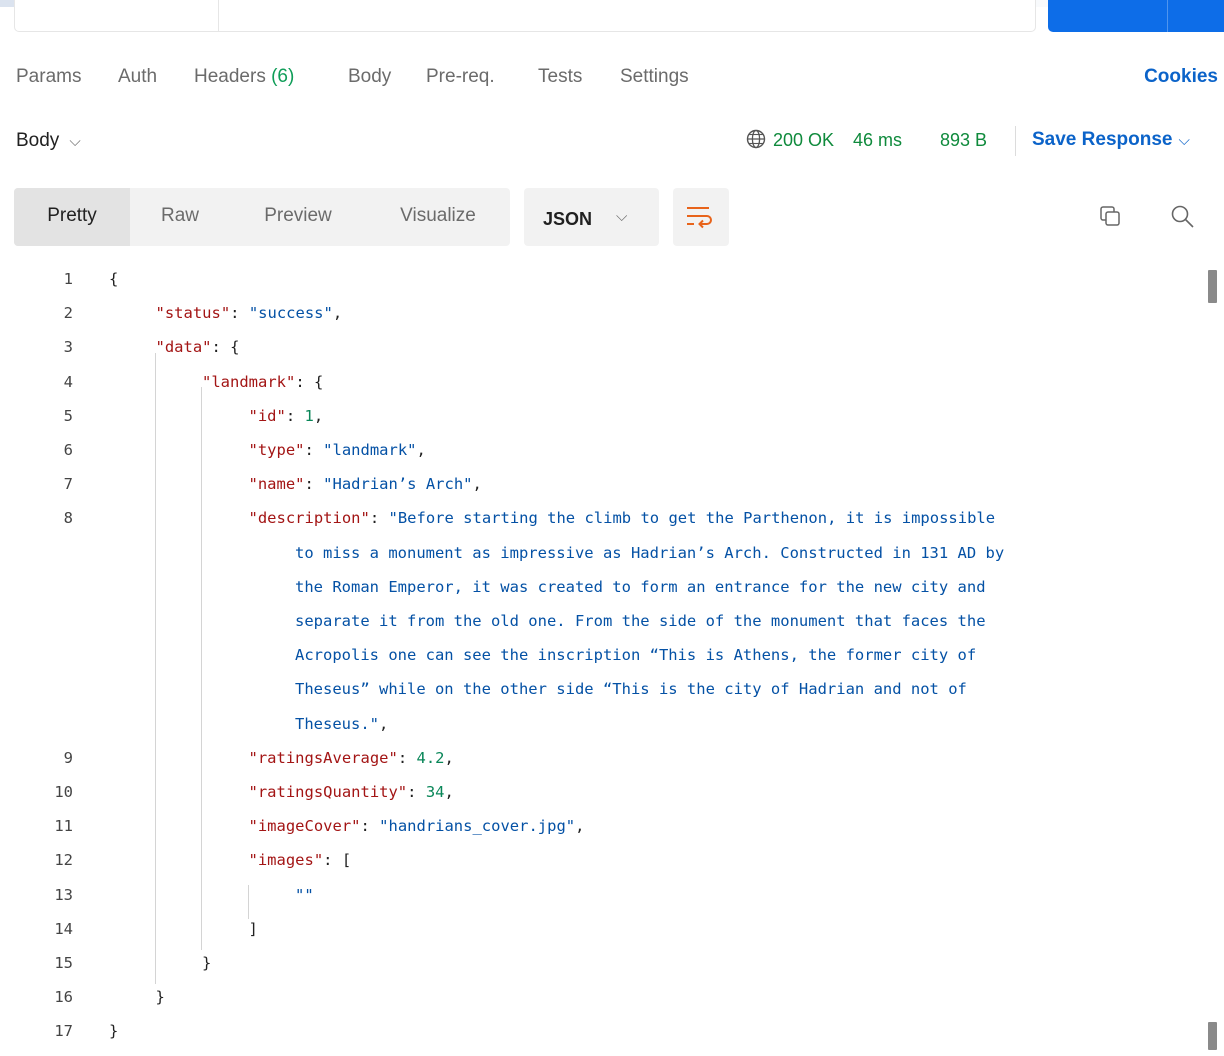 This screenshot has width=1224, height=1056. Describe the element at coordinates (72, 217) in the screenshot. I see `tab-pretty: Pretty` at that location.